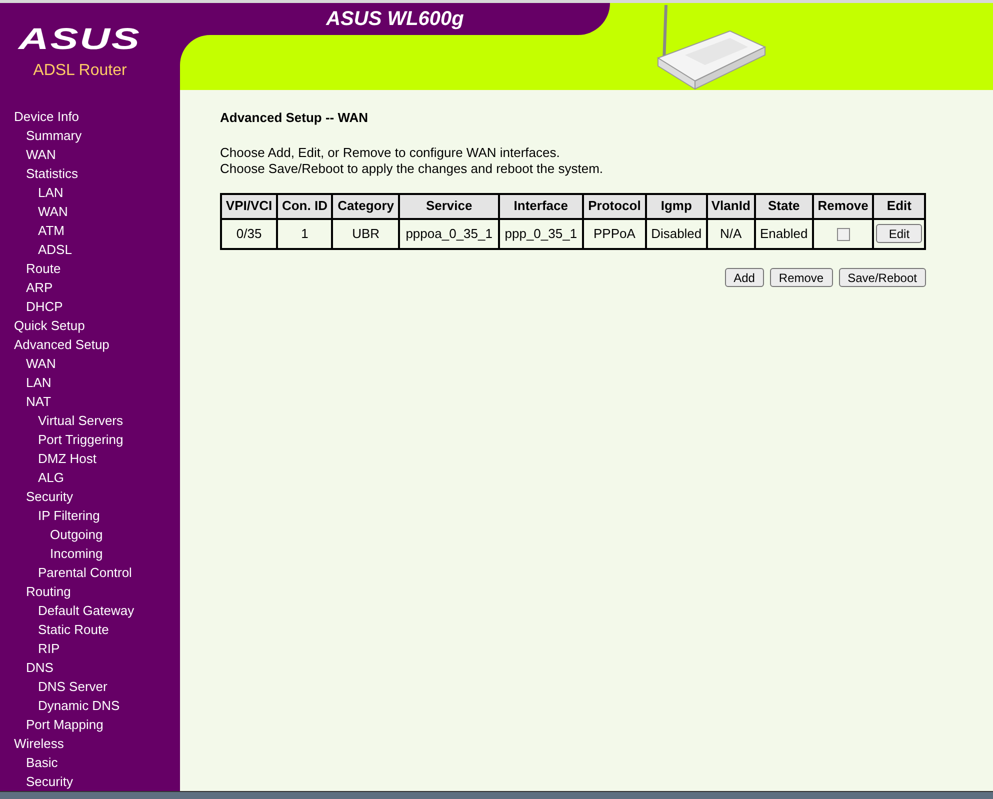 This screenshot has width=993, height=799. I want to click on nav-link: ARP, so click(90, 287).